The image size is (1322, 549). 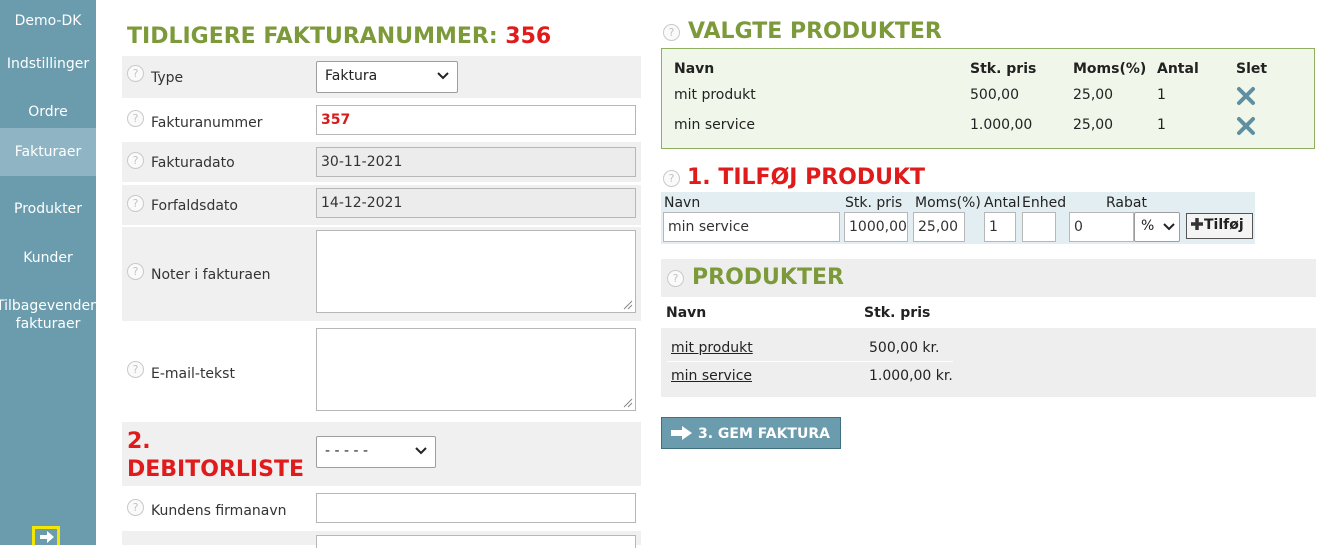 I want to click on previous-invoice-title: TIDLIGERE FAKTURANUMMER: 356, so click(x=339, y=36).